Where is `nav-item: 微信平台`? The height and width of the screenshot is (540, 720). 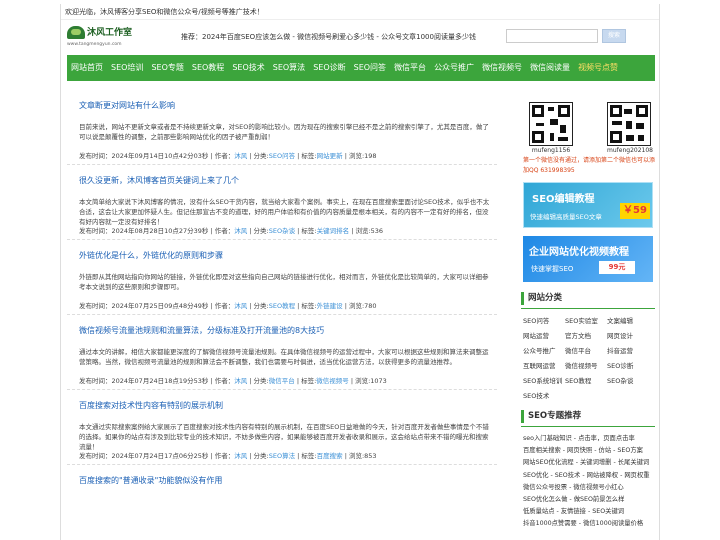
nav-item: 微信平台 is located at coordinates (410, 68).